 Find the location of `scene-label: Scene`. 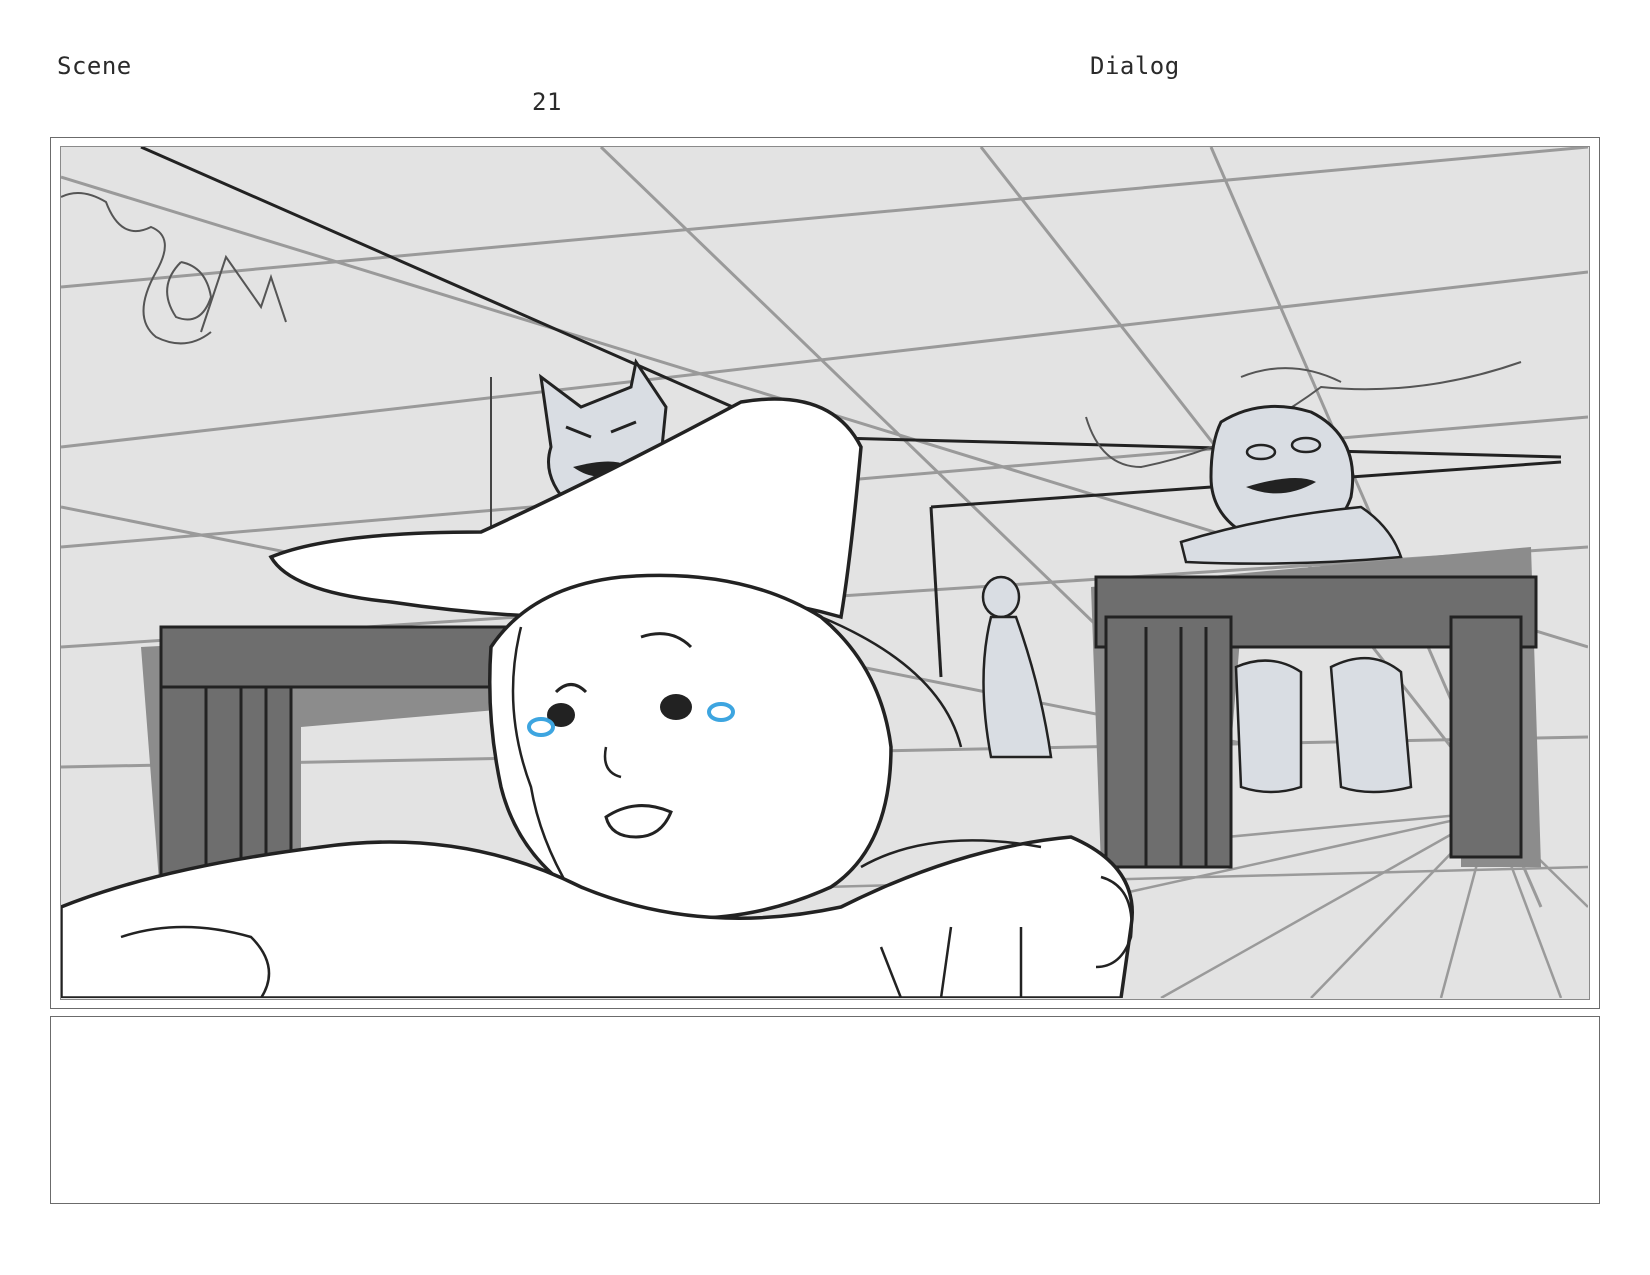

scene-label: Scene is located at coordinates (94, 66).